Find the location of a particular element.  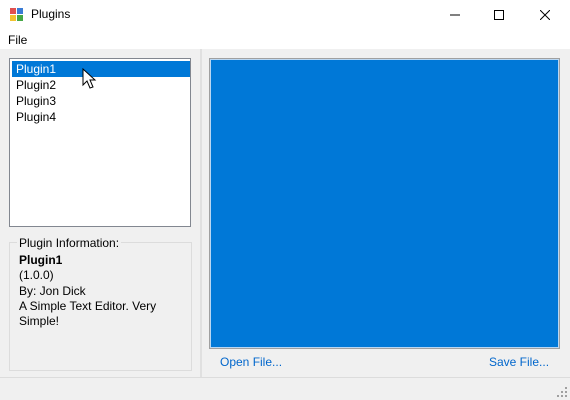

maximize-icon is located at coordinates (499, 15).